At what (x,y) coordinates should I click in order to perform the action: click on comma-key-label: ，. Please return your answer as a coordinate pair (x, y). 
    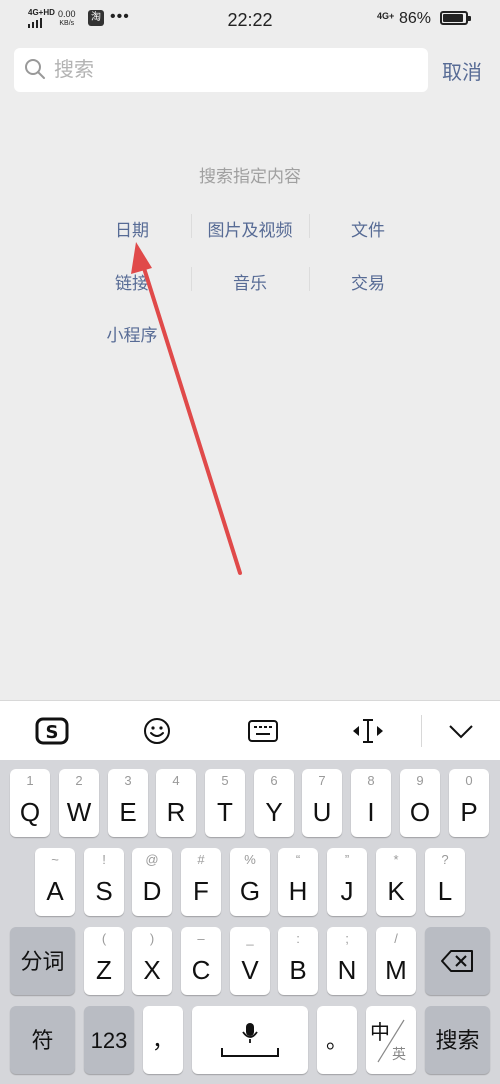
    Looking at the image, I should click on (162, 1040).